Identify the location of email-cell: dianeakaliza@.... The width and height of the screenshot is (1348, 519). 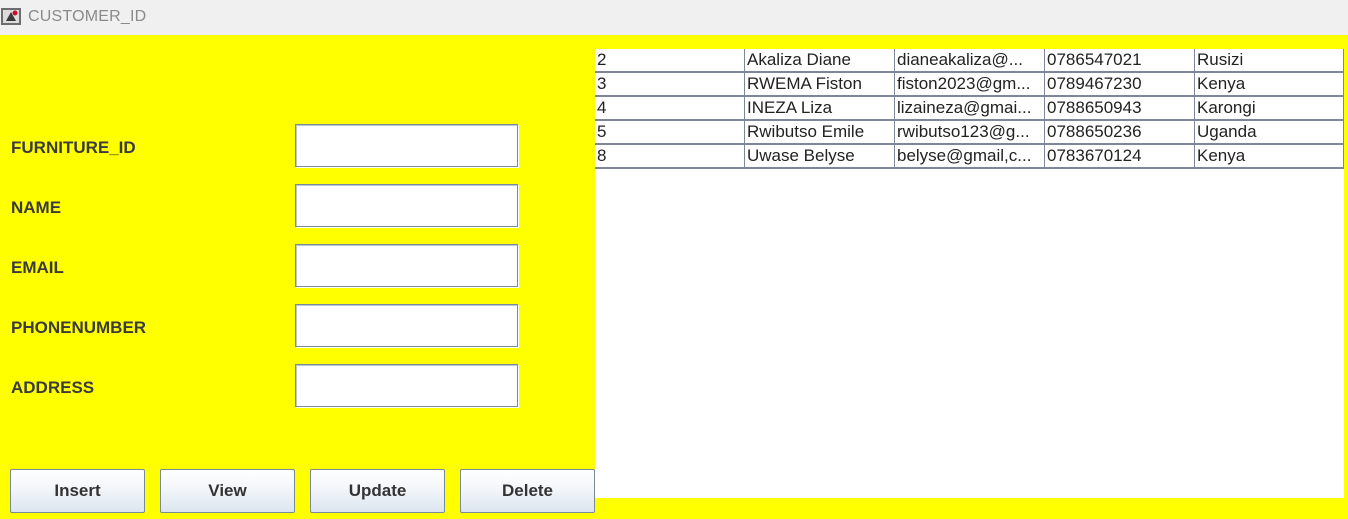
(970, 60).